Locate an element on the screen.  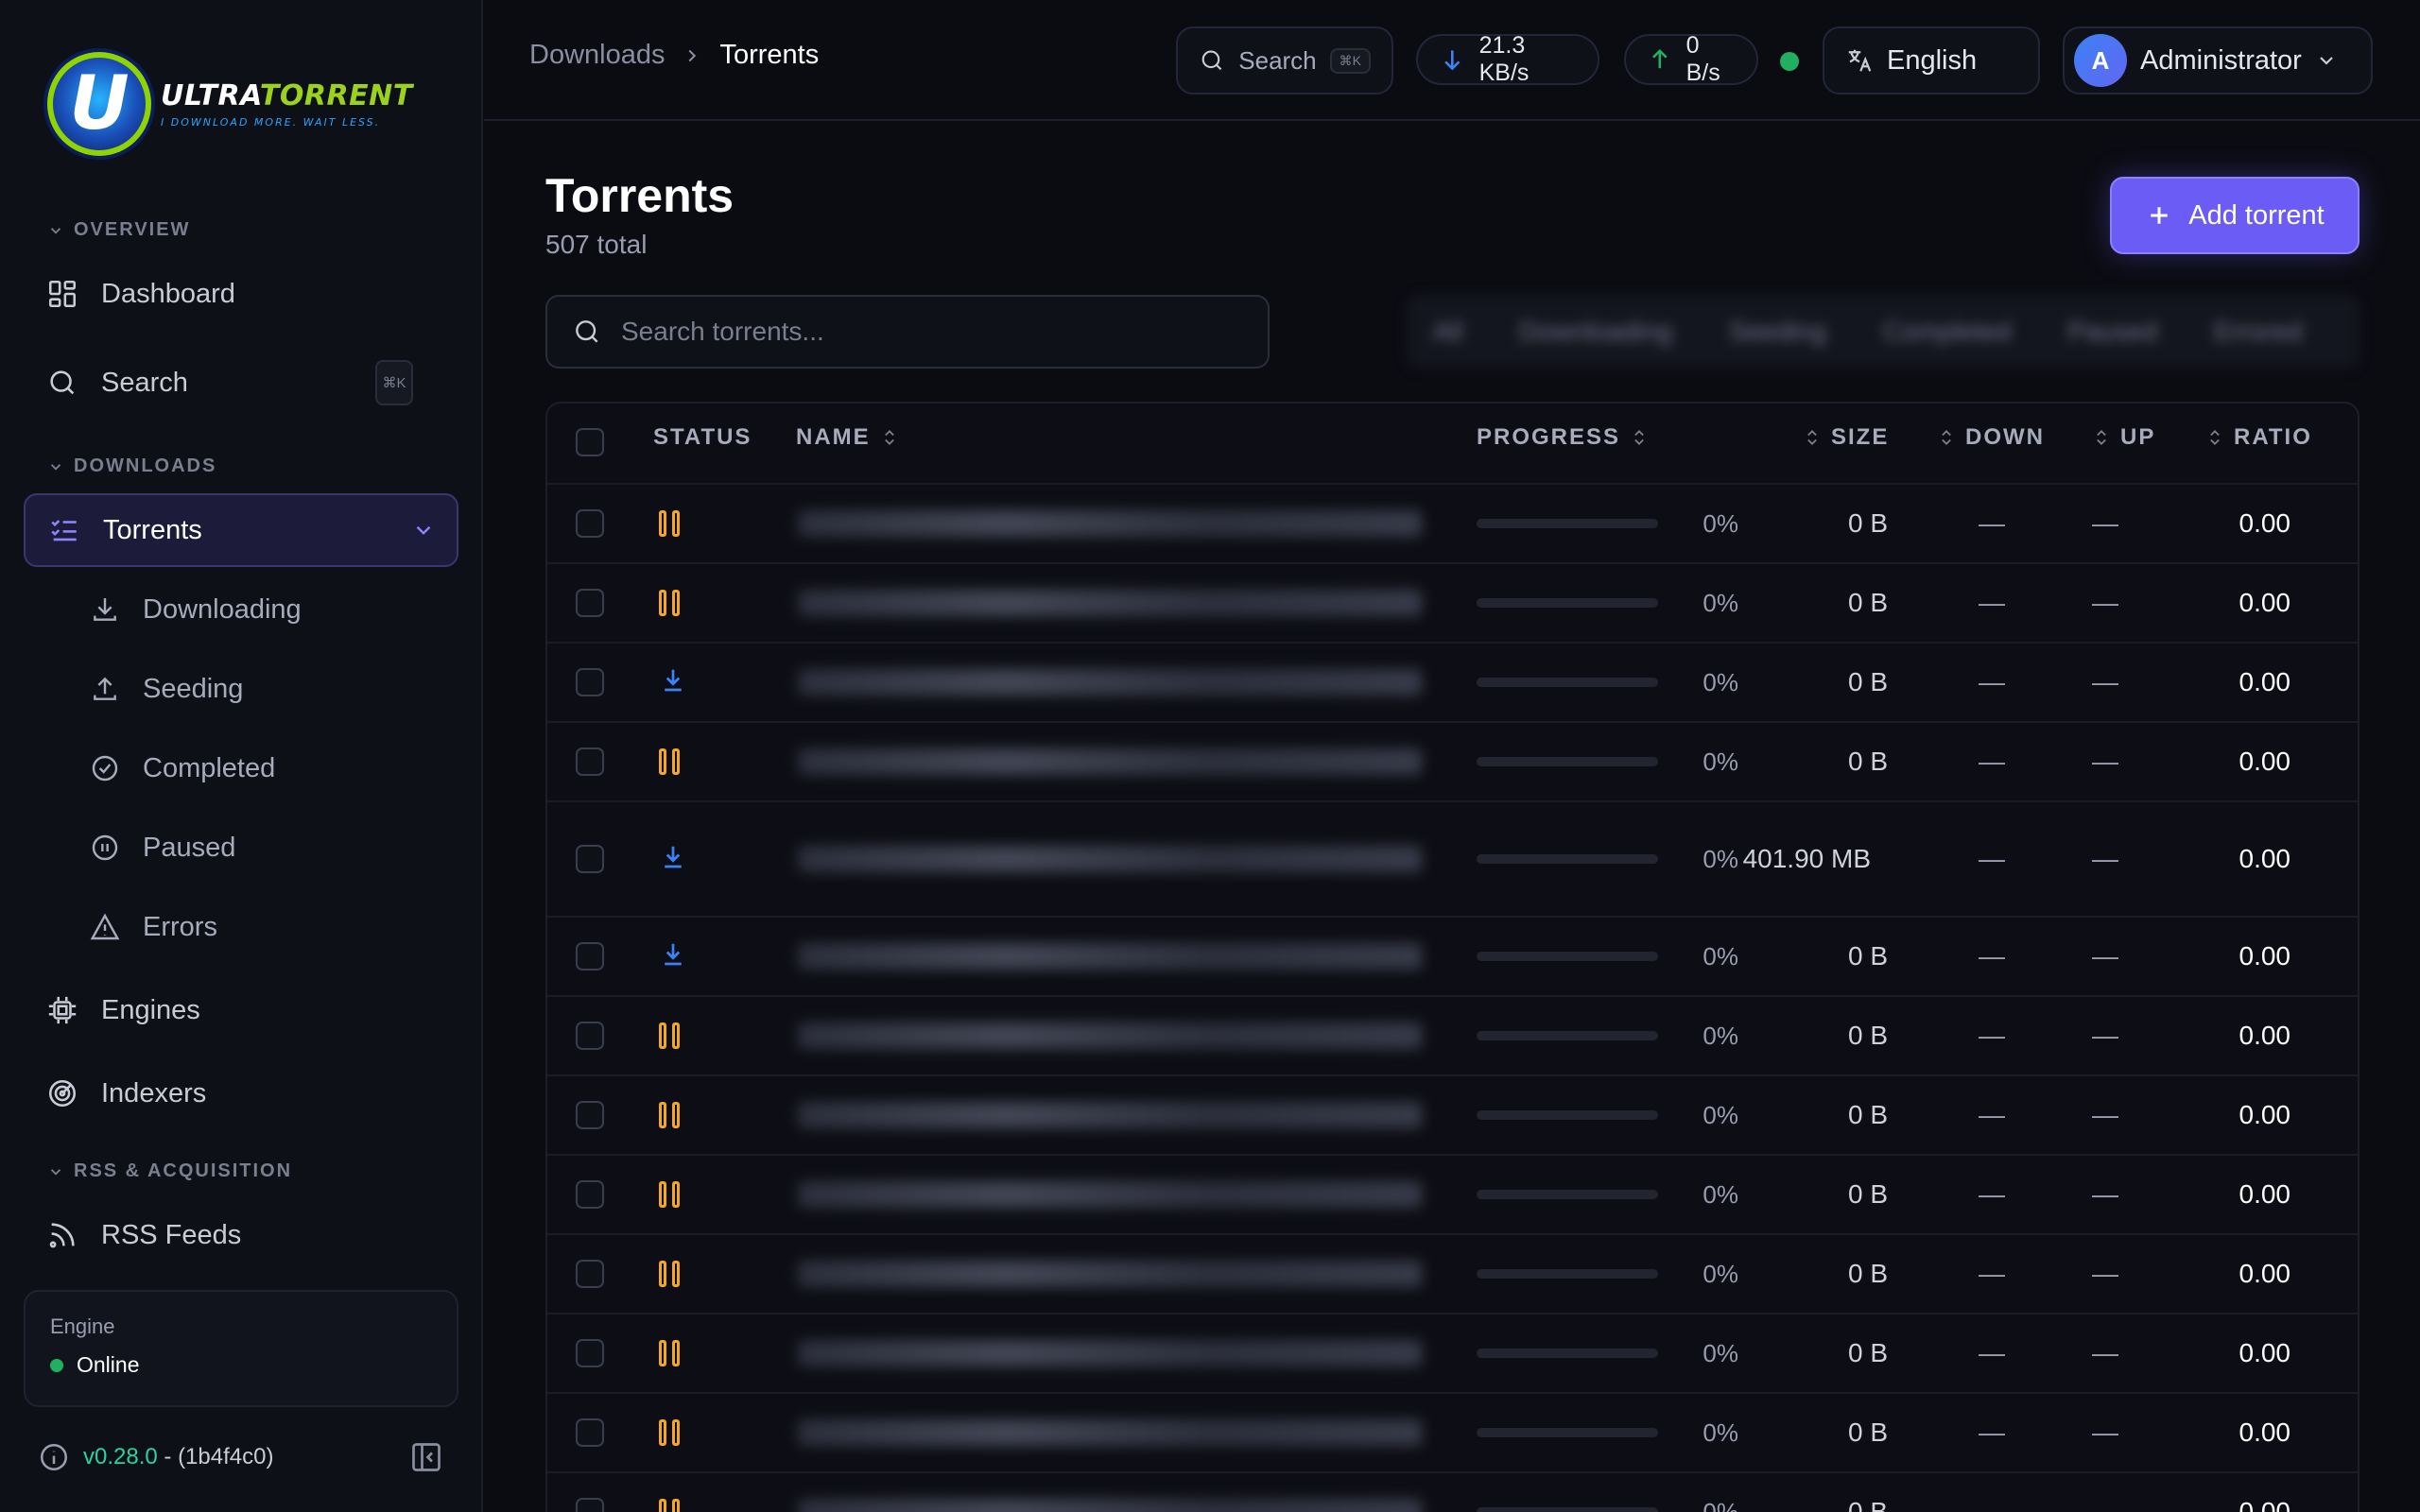
sidebar-item-errors-label: Errors is located at coordinates (180, 926).